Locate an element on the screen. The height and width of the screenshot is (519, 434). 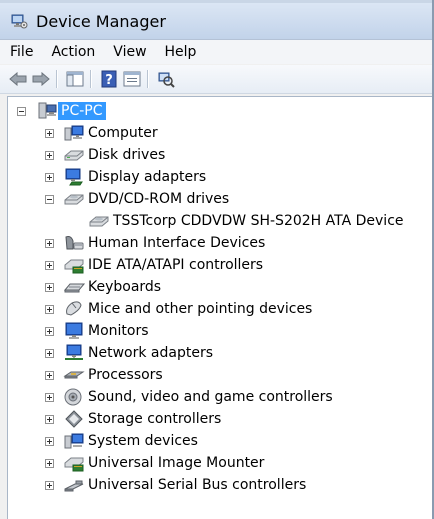
hid-icon is located at coordinates (74, 243).